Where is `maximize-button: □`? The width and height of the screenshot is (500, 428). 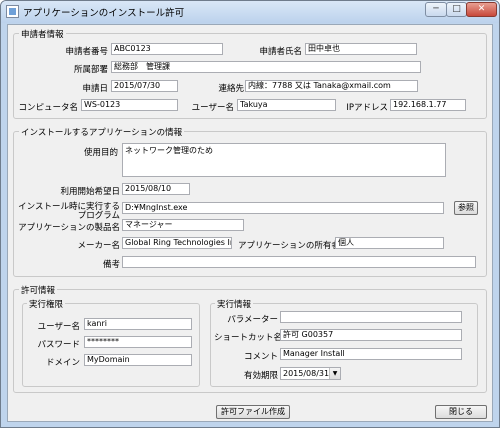
maximize-button: □ is located at coordinates (456, 9).